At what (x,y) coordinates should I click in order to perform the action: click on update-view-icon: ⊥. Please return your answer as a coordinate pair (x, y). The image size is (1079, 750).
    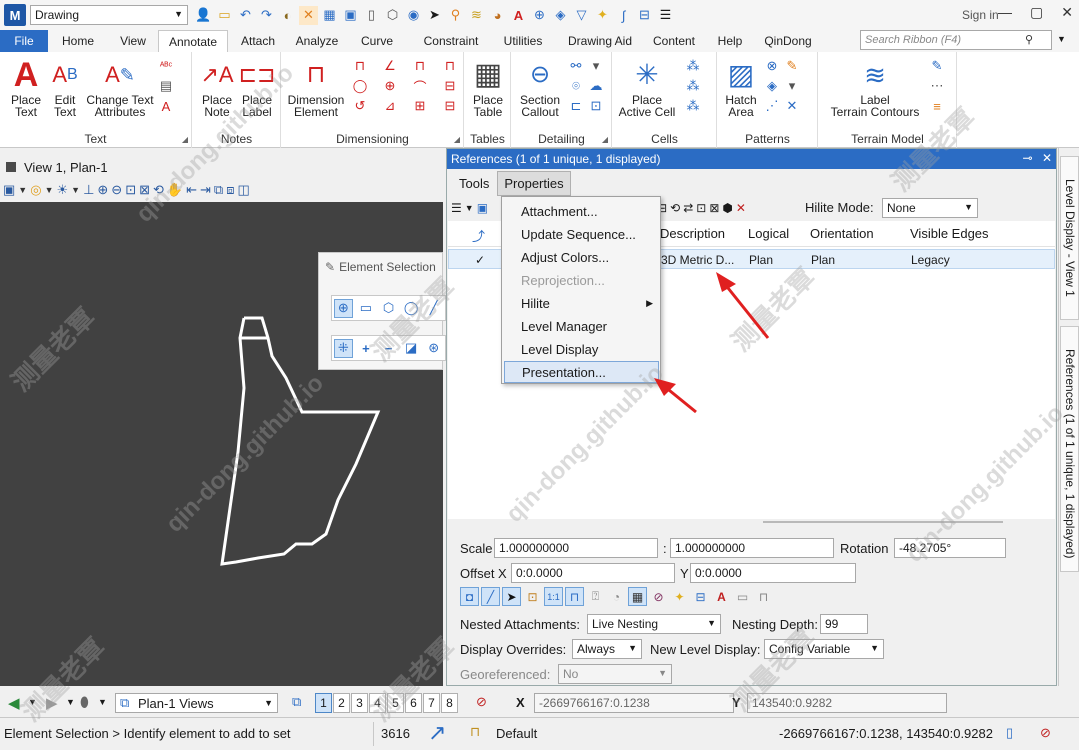
    Looking at the image, I should click on (88, 190).